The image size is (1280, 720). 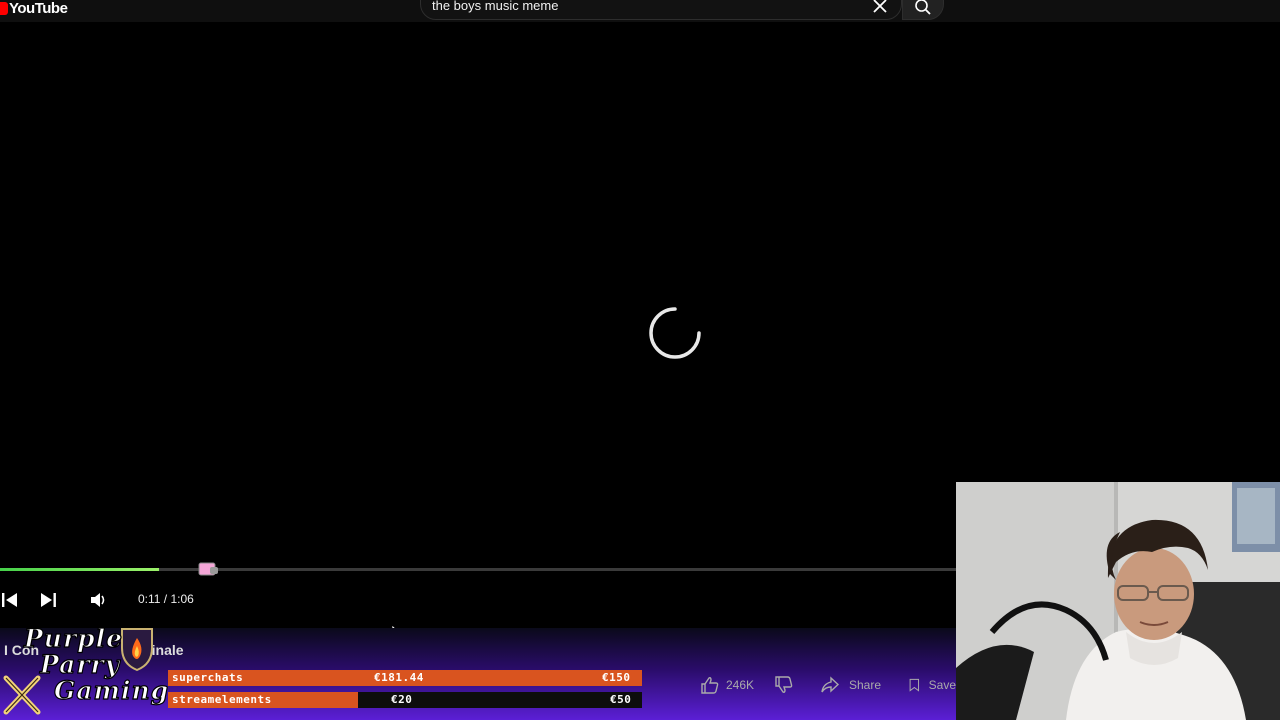 What do you see at coordinates (830, 684) in the screenshot?
I see `share-icon` at bounding box center [830, 684].